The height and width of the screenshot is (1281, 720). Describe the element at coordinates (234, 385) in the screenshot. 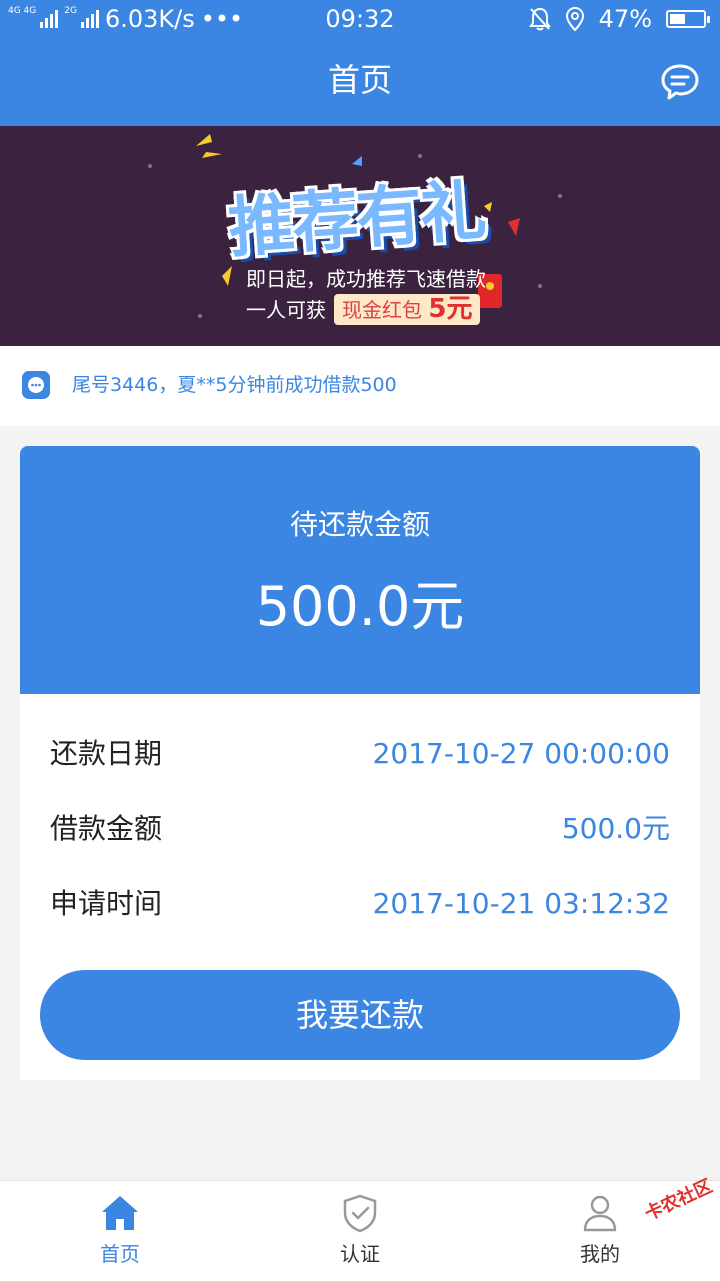

I see `notice-text: 尾号3446，夏**5分钟前成功借款500` at that location.